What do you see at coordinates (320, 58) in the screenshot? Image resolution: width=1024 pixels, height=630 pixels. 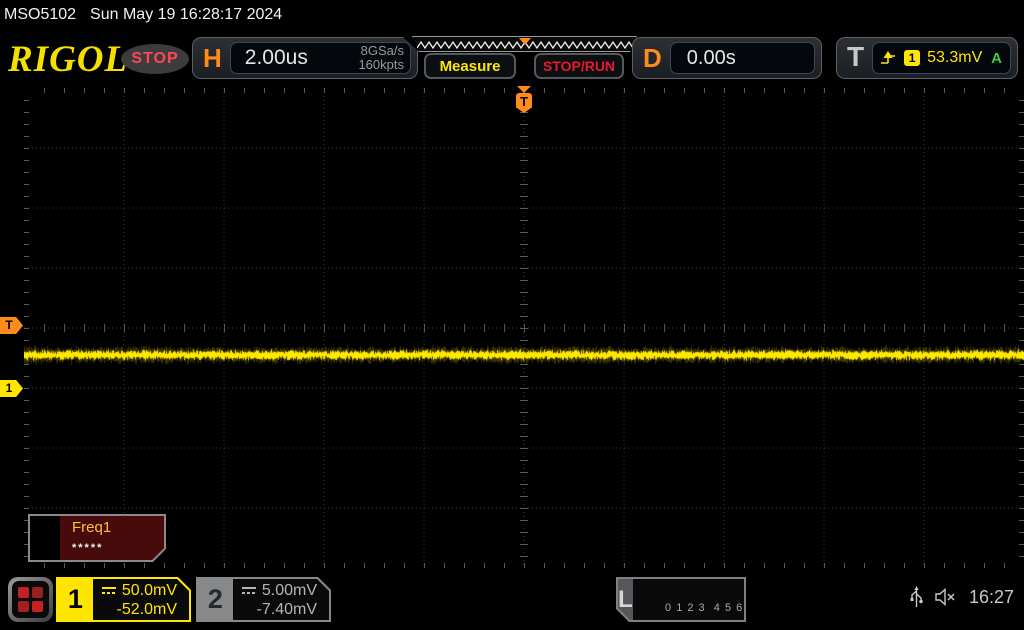 I see `timebase-valuebox: 2.00us 8GSa/s 160kpts` at bounding box center [320, 58].